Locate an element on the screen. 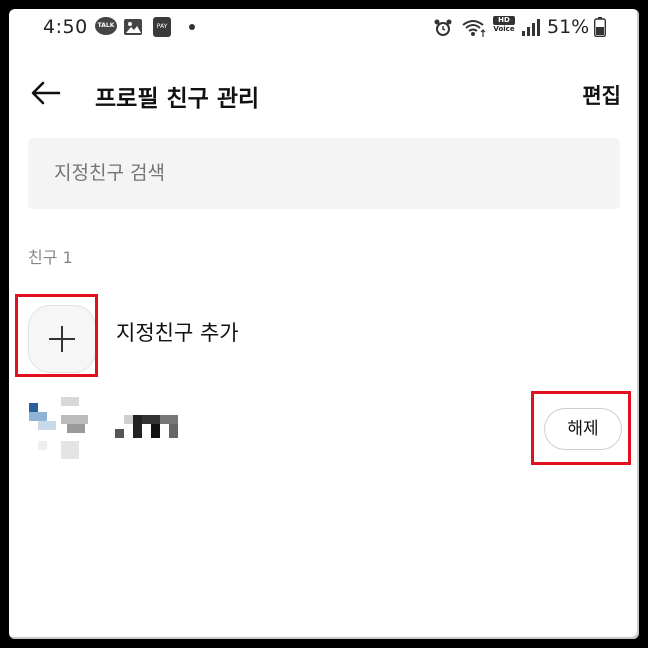 Image resolution: width=648 pixels, height=648 pixels. wifi-icon is located at coordinates (474, 28).